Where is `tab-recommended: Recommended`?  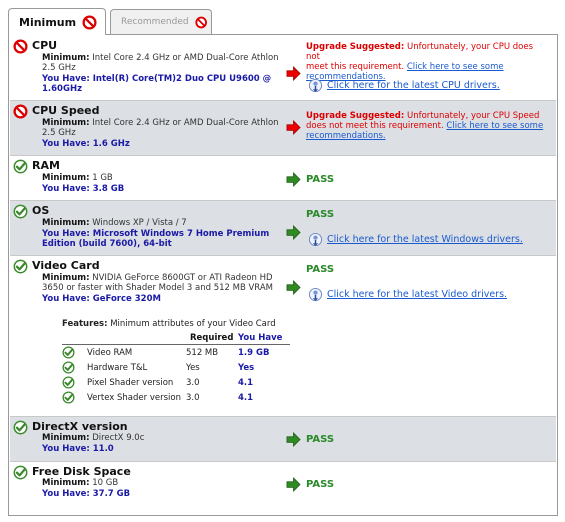 tab-recommended: Recommended is located at coordinates (161, 21).